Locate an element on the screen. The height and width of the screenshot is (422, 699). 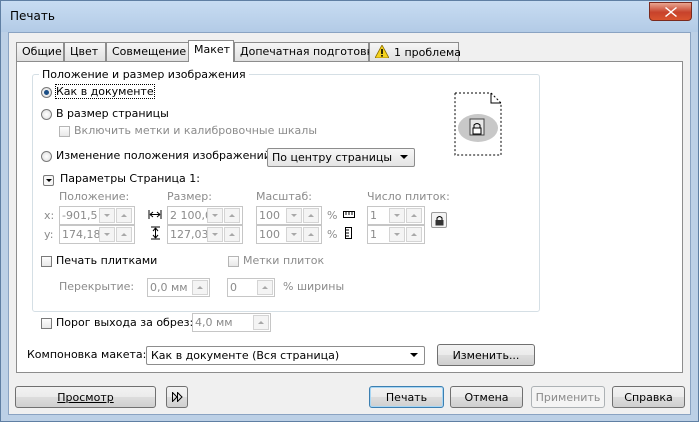
marks-label: Включить метки и калибровочные шкалы is located at coordinates (196, 130).